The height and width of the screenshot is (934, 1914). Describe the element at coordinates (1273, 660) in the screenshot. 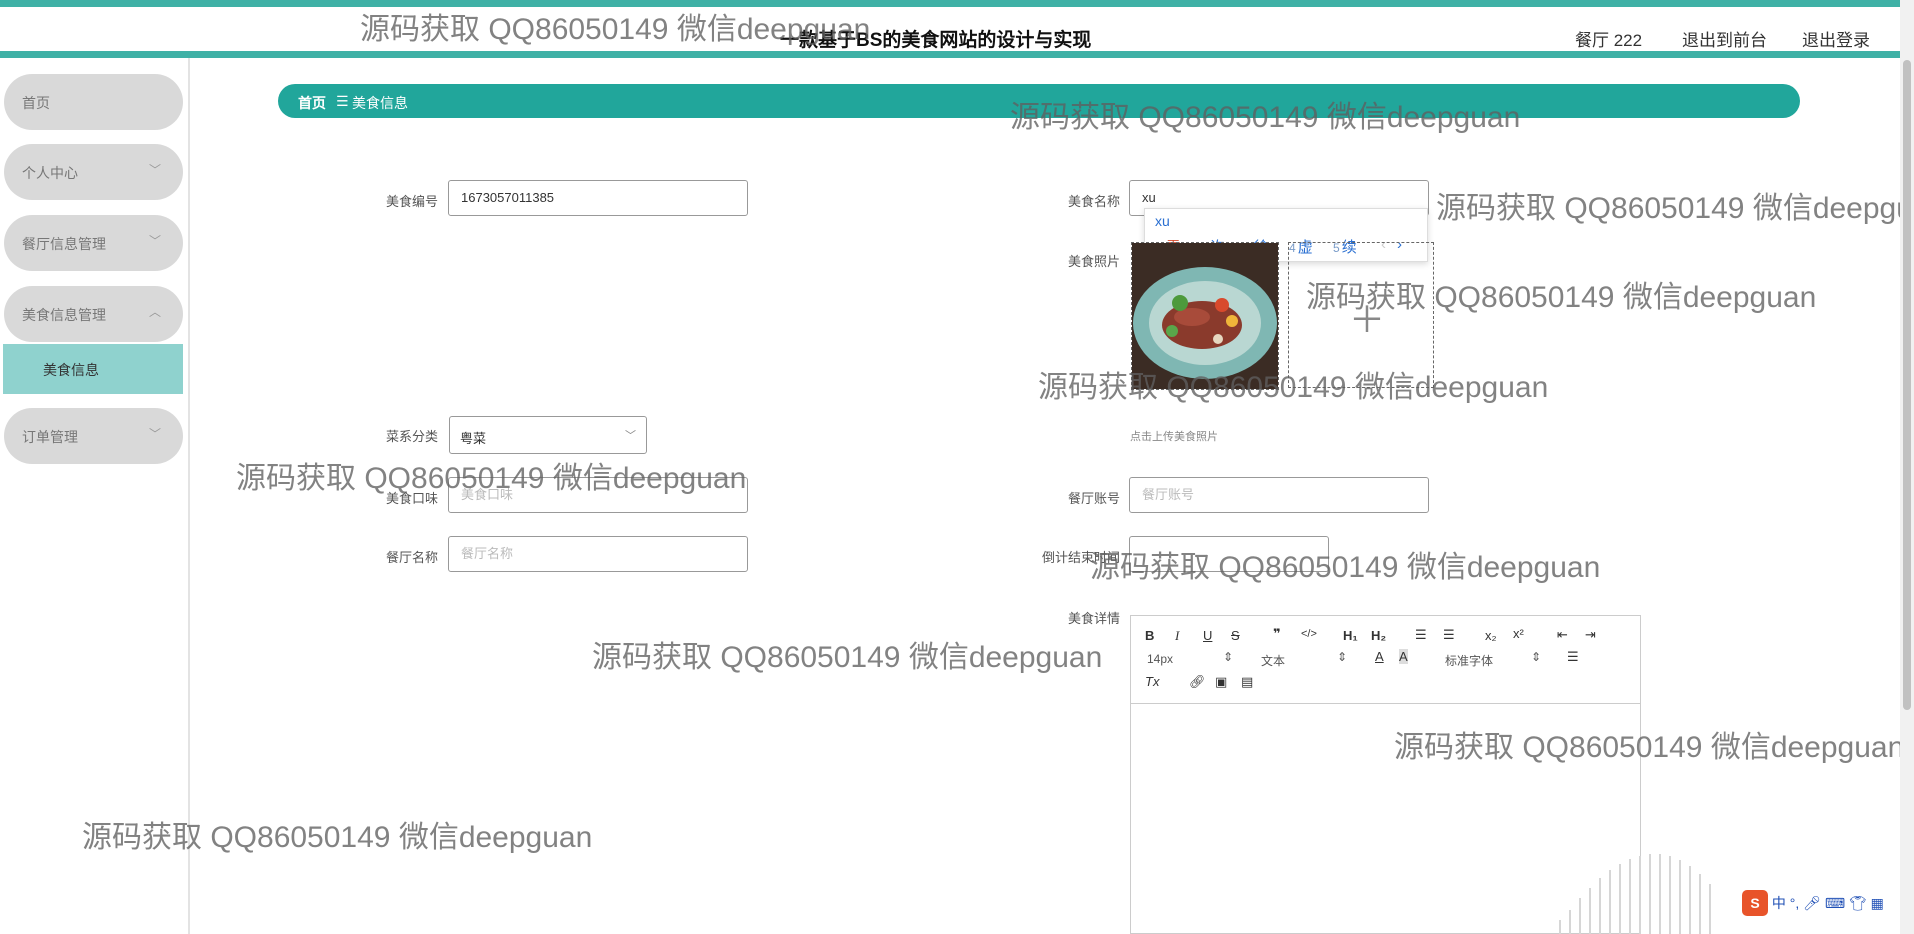

I see `format-select: 文本` at that location.